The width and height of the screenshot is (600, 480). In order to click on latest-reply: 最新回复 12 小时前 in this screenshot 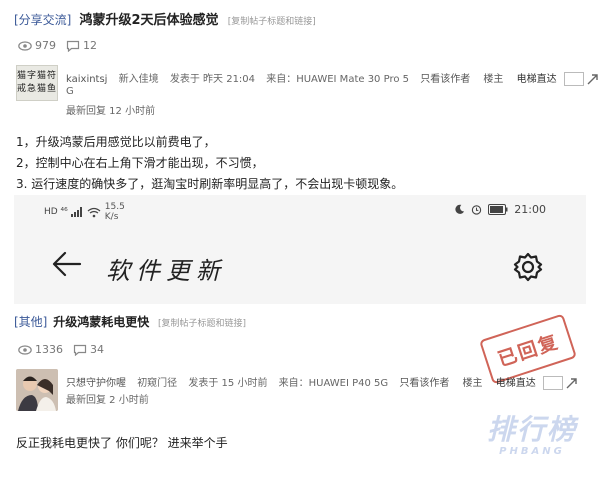, I will do `click(111, 111)`.